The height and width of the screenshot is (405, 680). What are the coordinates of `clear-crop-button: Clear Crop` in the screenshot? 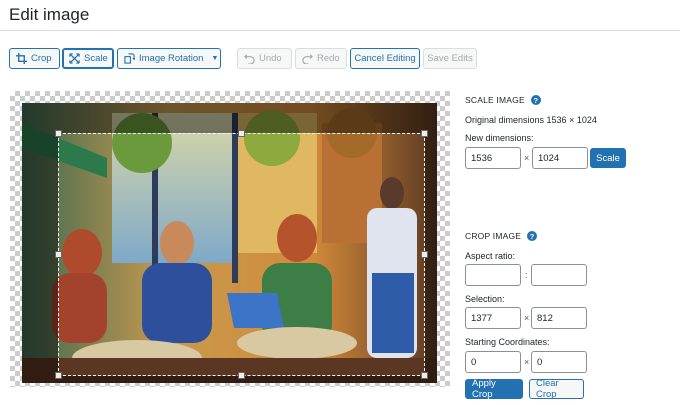 It's located at (556, 389).